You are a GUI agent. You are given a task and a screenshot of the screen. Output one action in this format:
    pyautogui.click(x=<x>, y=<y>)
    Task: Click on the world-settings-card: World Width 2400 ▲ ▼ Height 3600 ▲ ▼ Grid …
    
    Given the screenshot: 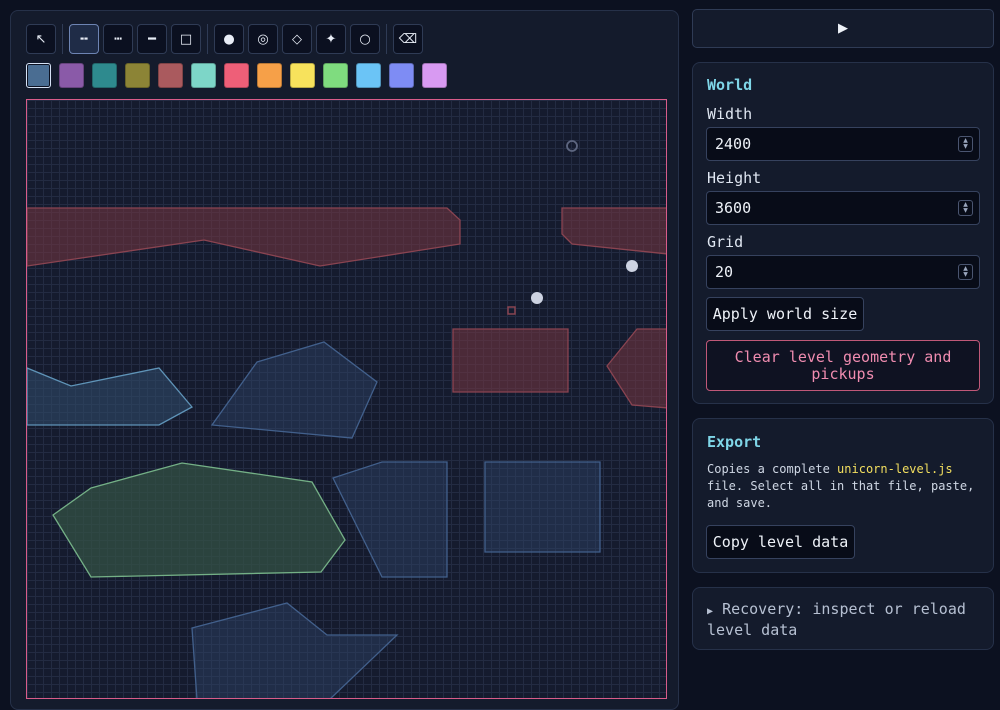 What is the action you would take?
    pyautogui.click(x=843, y=233)
    